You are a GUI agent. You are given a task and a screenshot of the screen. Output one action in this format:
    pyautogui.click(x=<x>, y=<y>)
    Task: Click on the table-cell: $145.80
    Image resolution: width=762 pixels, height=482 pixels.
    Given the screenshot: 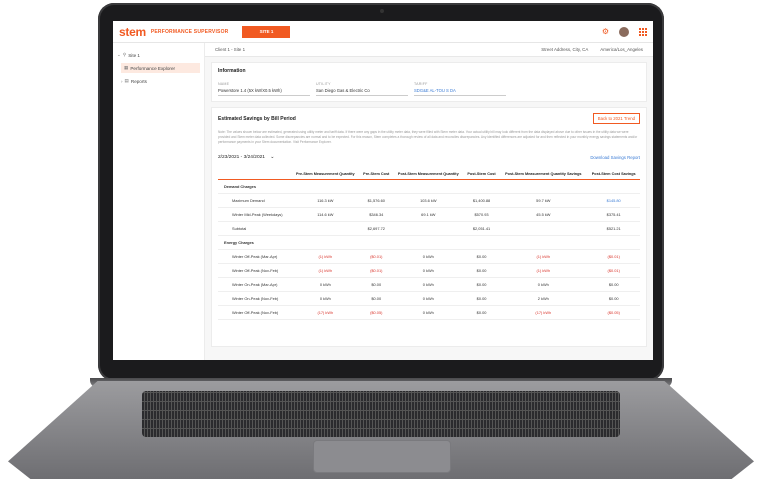 What is the action you would take?
    pyautogui.click(x=613, y=200)
    